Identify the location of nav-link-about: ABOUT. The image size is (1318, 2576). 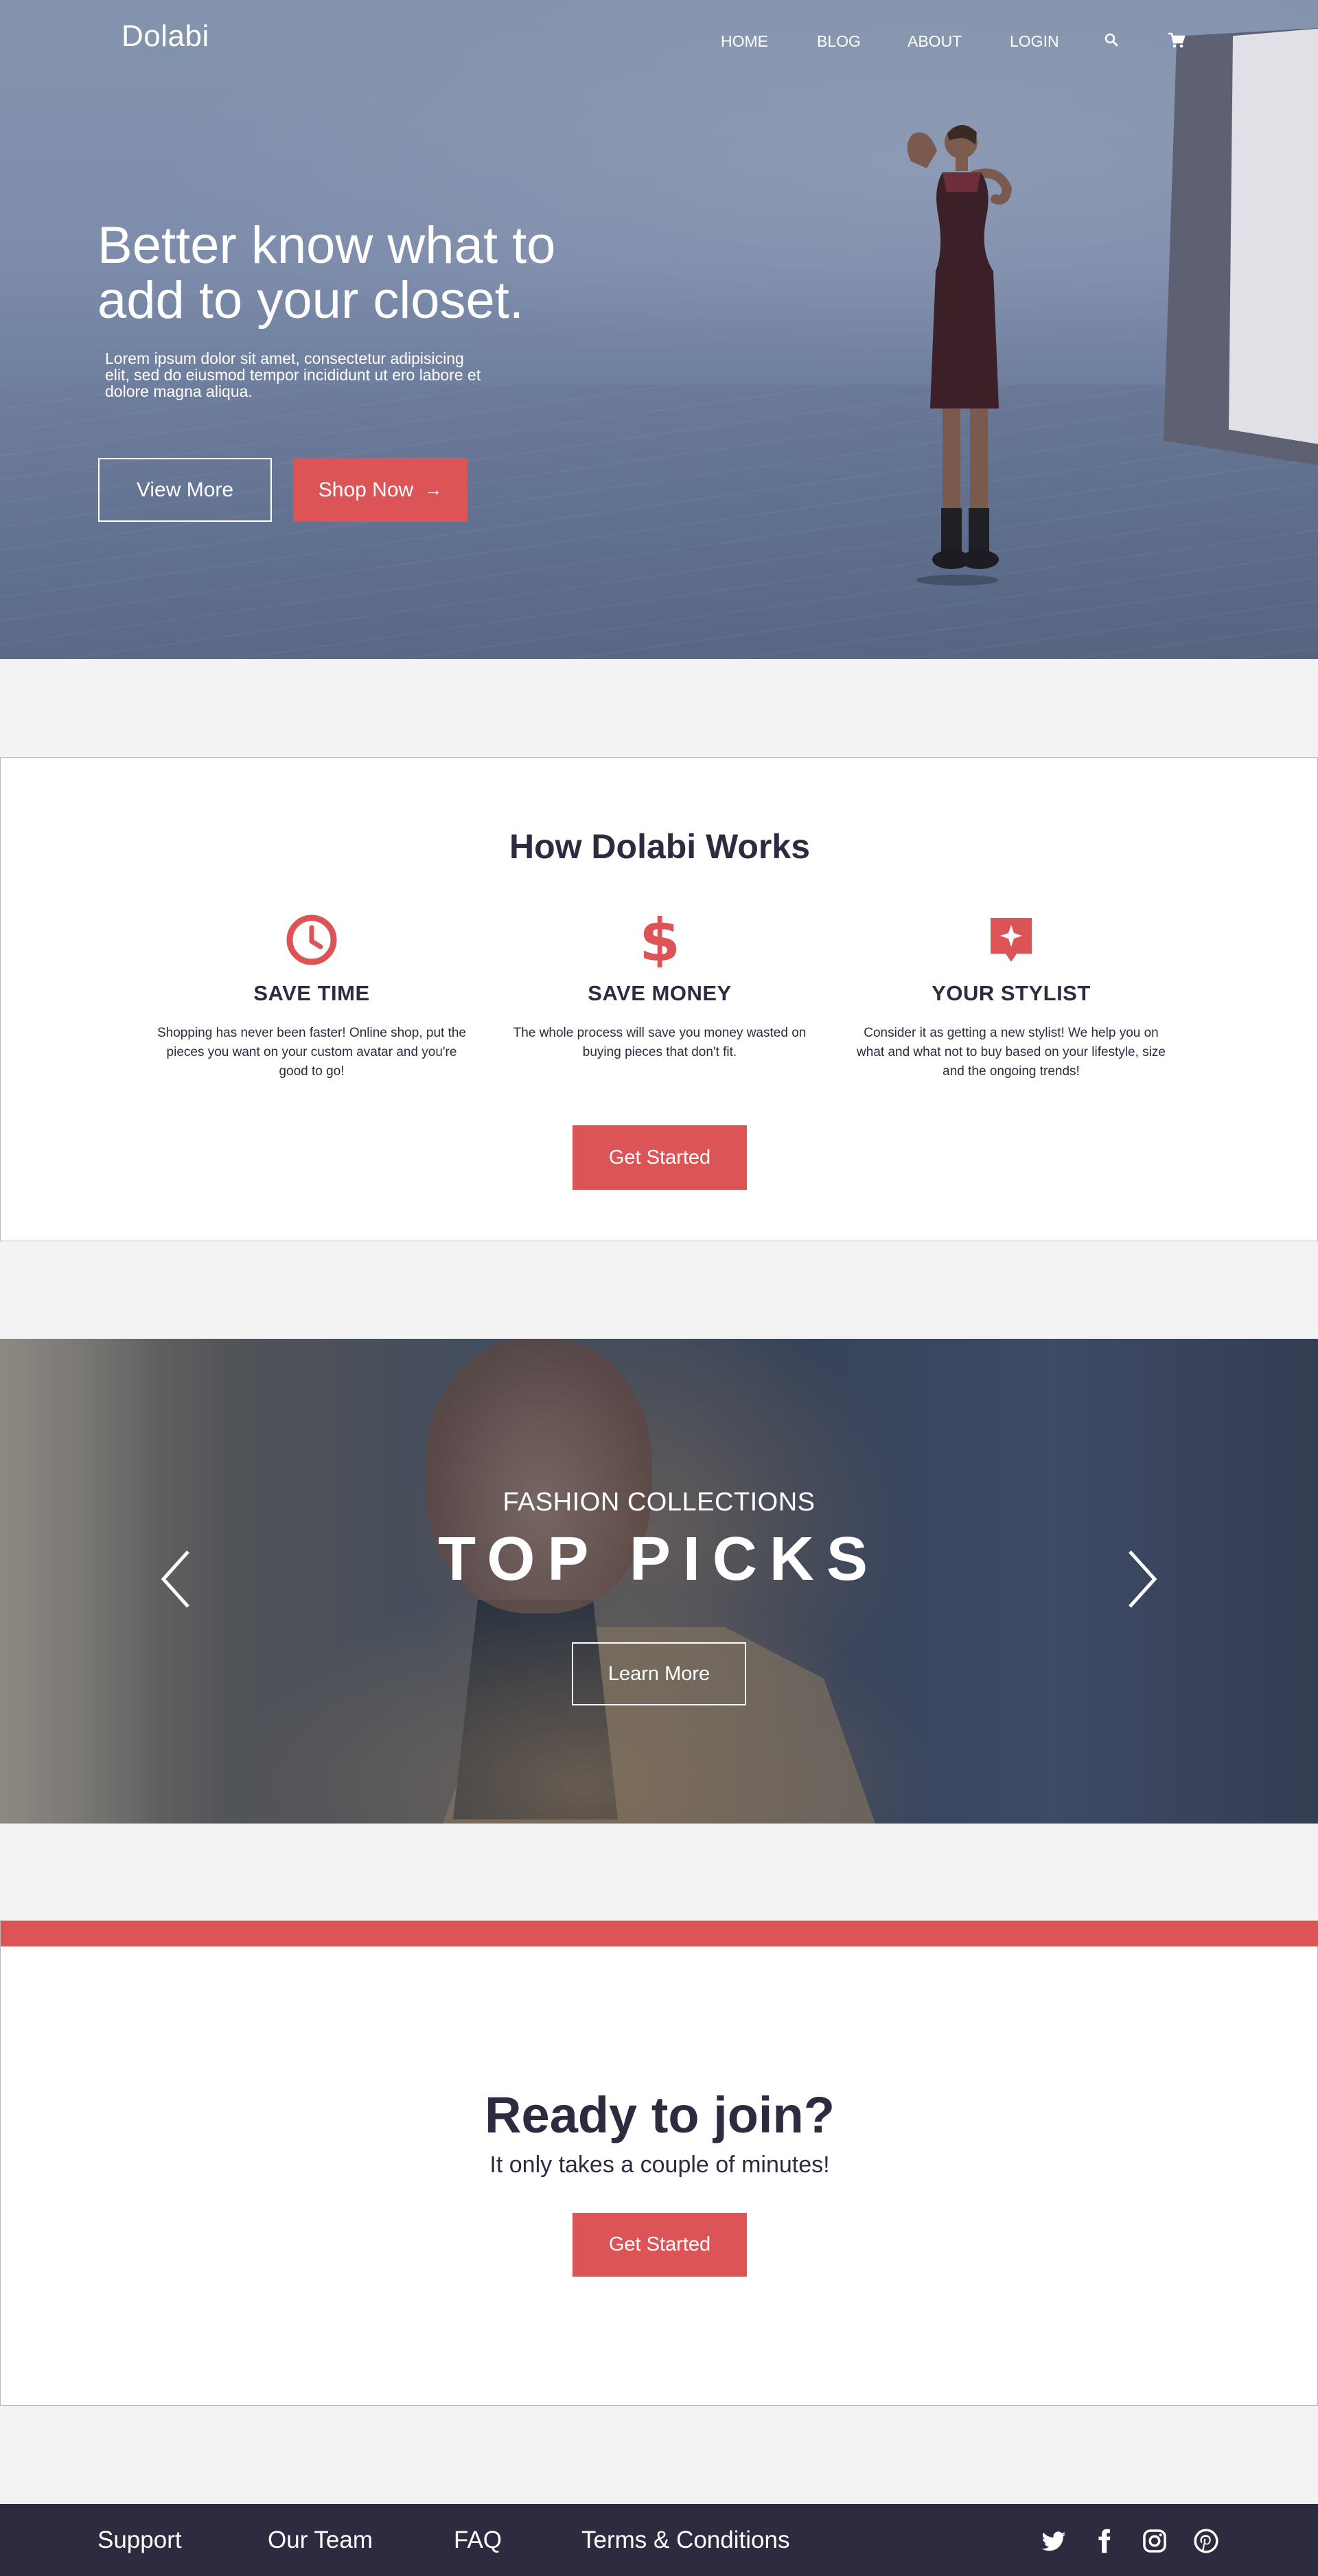
(934, 41).